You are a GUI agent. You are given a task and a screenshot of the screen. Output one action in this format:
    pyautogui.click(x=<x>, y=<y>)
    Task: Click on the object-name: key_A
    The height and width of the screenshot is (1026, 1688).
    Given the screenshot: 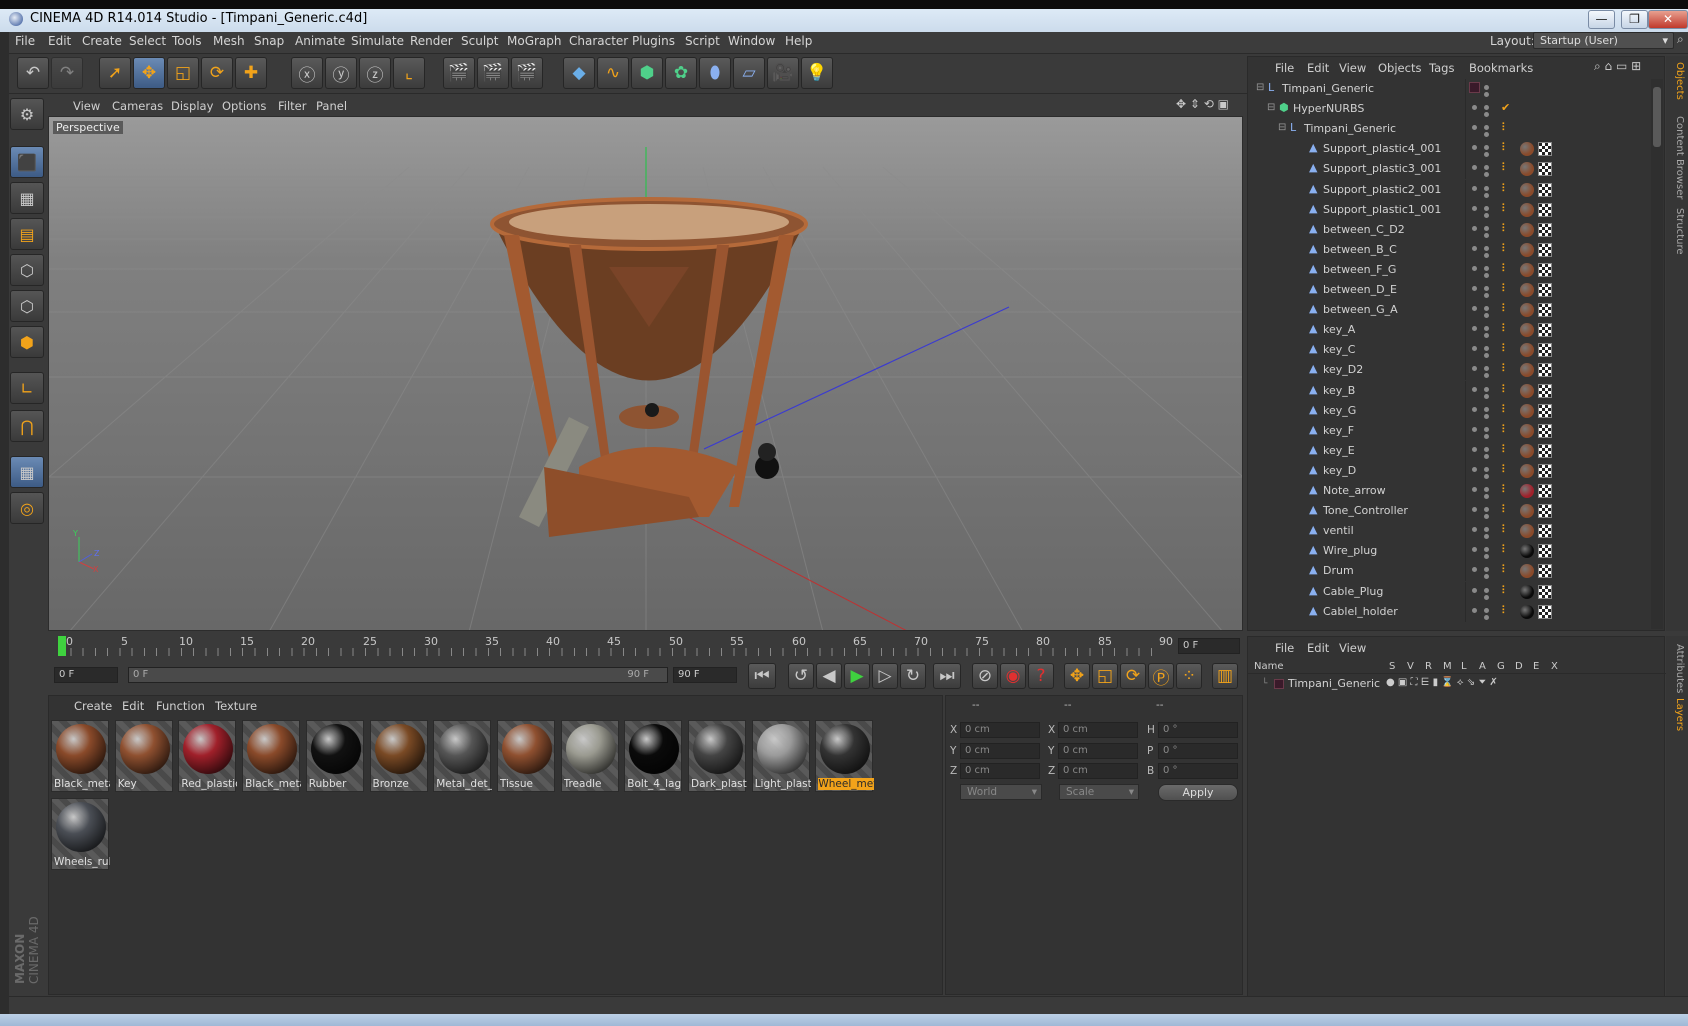 What is the action you would take?
    pyautogui.click(x=1339, y=329)
    